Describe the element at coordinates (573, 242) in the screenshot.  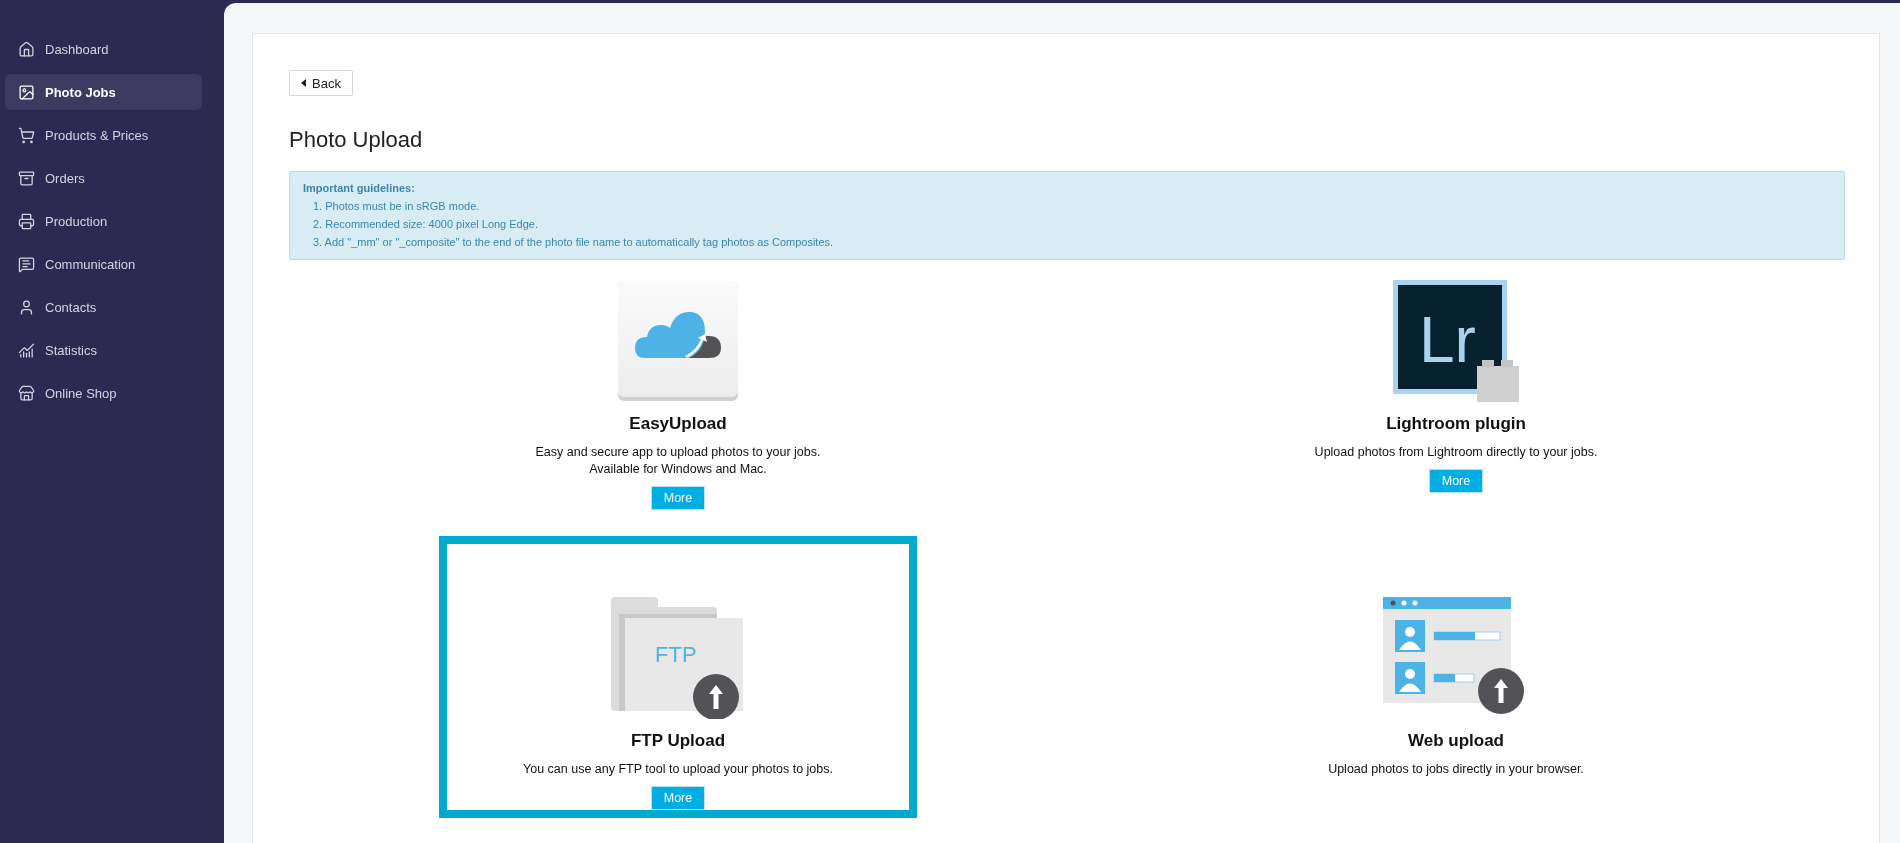
I see `guideline-item: 3. Add "_mm" or "_composite" to the end of the photo file name to automatically tag photos as Composites.` at that location.